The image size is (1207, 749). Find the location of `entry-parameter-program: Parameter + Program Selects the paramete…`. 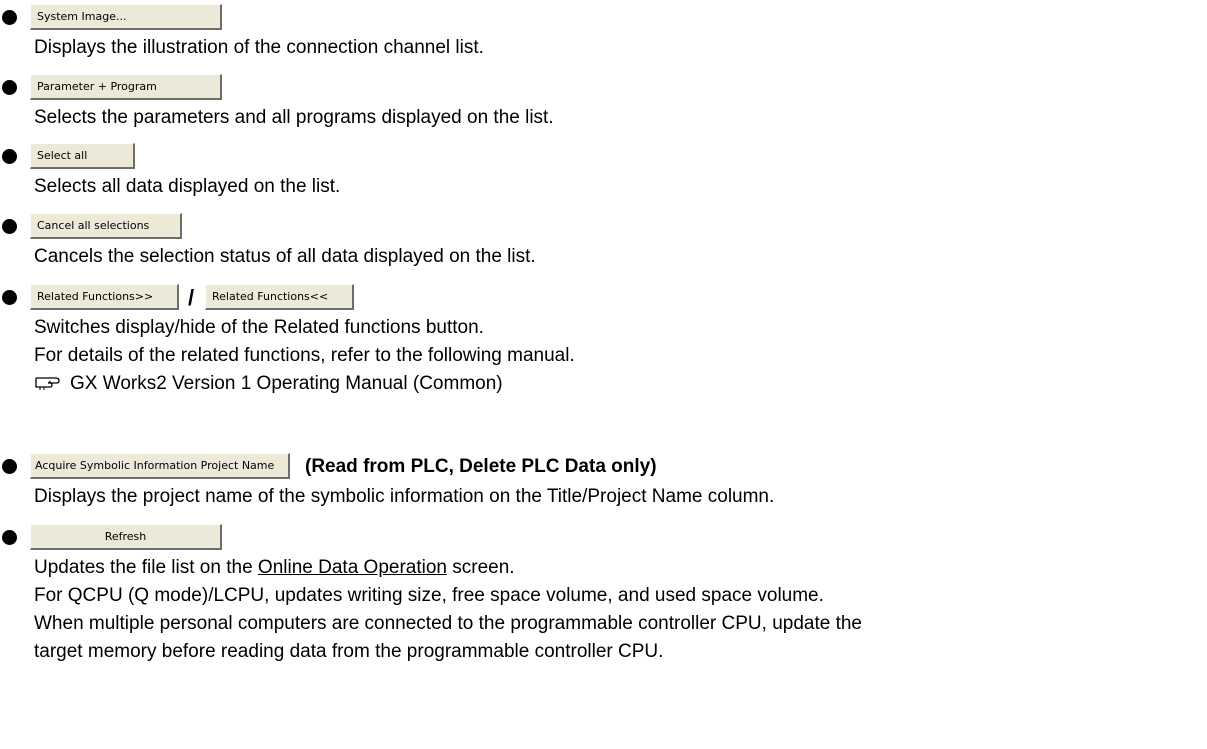

entry-parameter-program: Parameter + Program Selects the paramete… is located at coordinates (603, 103).